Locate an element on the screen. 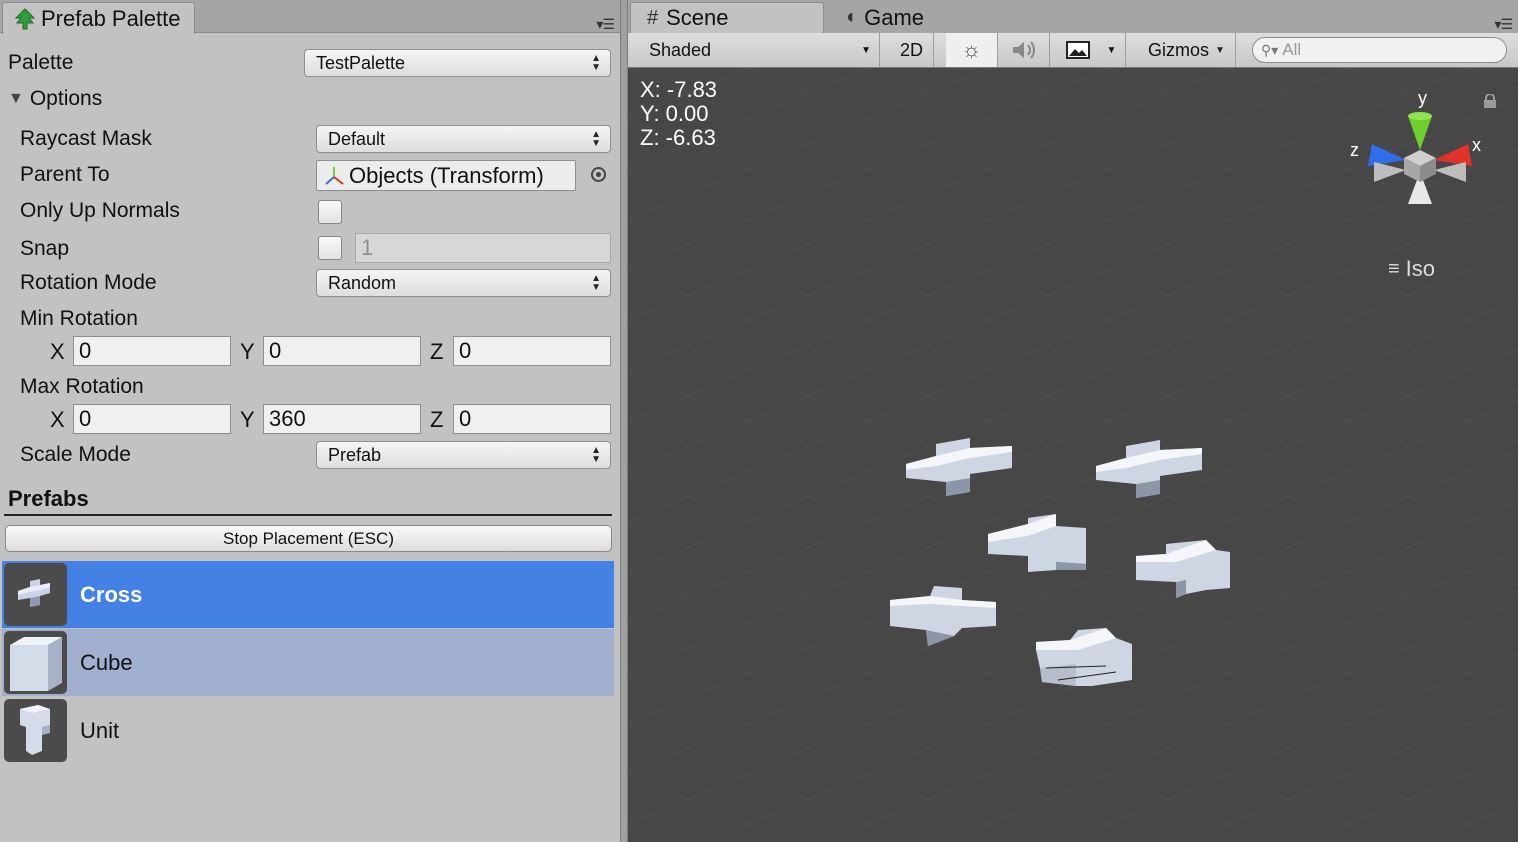 The width and height of the screenshot is (1518, 842). scale-mode-label: Scale Mode is located at coordinates (75, 454).